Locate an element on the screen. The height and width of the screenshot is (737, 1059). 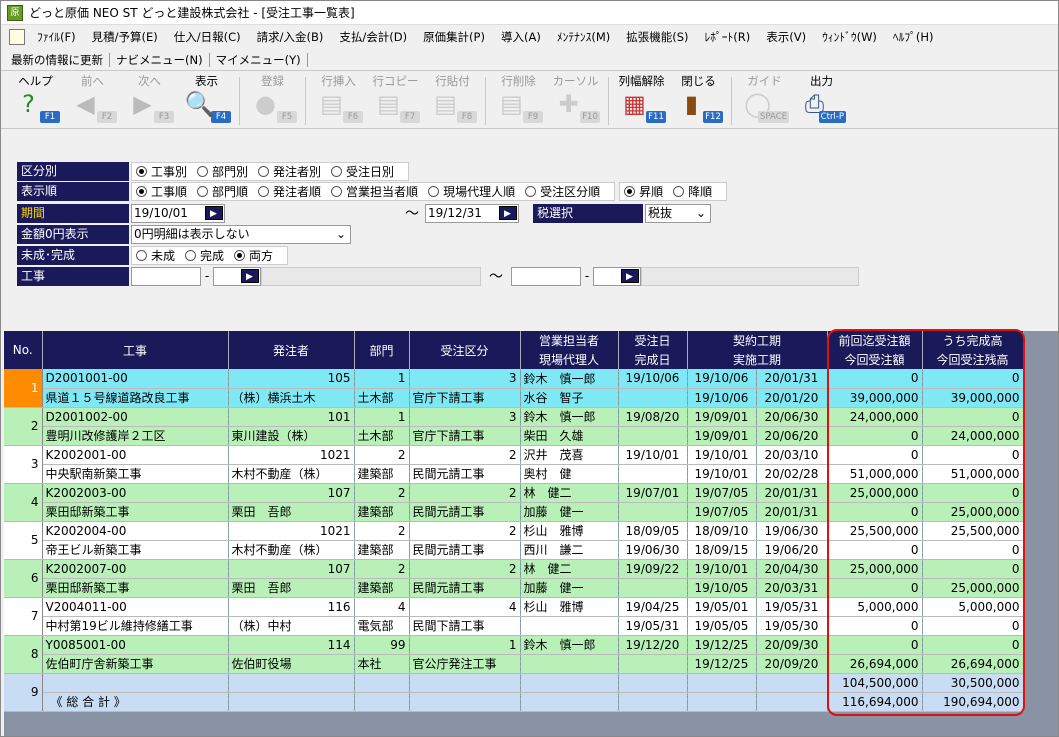
rg-kubetsu-option-2: 発注者別 is located at coordinates (289, 171).